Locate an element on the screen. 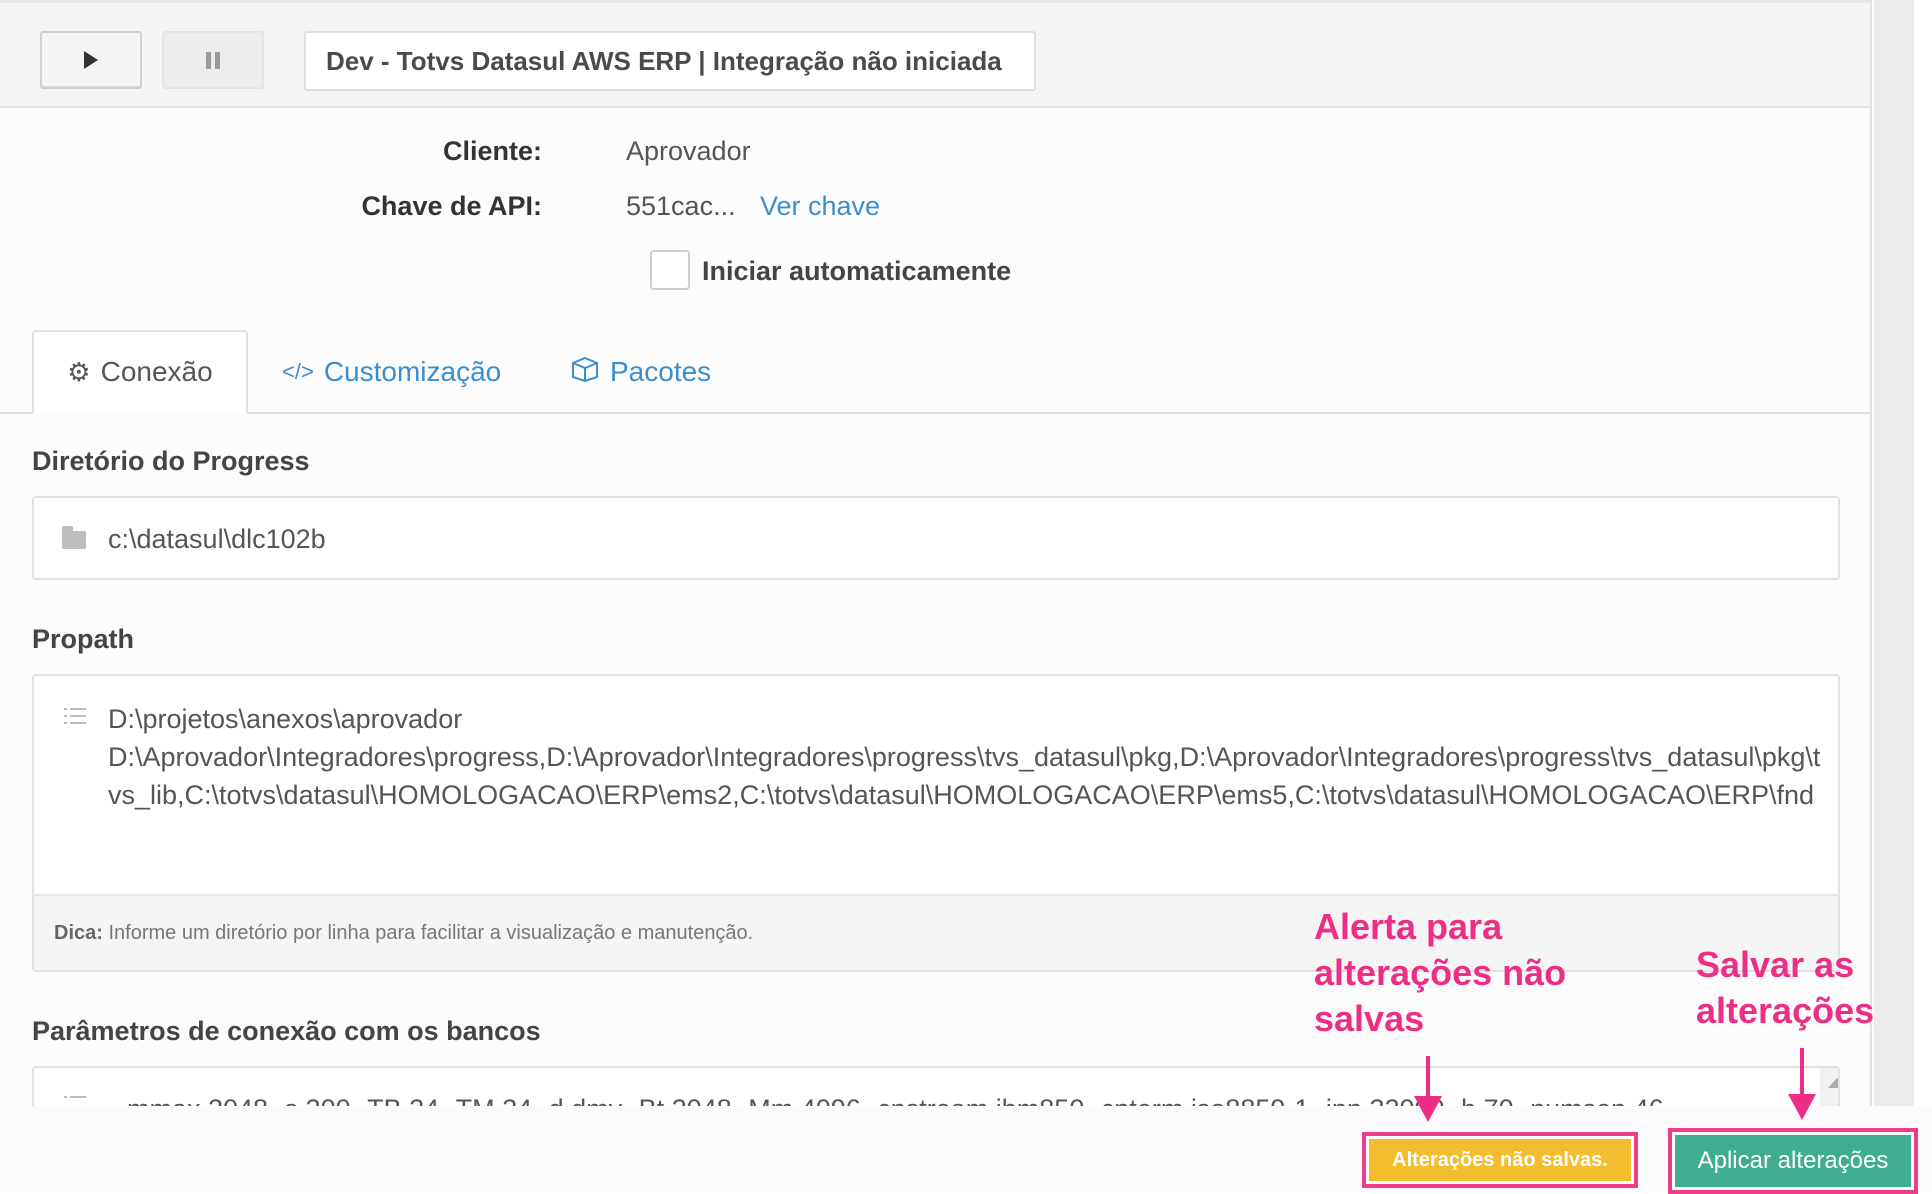 This screenshot has width=1932, height=1194. unsaved-annotation-line: Alerta para is located at coordinates (1408, 926).